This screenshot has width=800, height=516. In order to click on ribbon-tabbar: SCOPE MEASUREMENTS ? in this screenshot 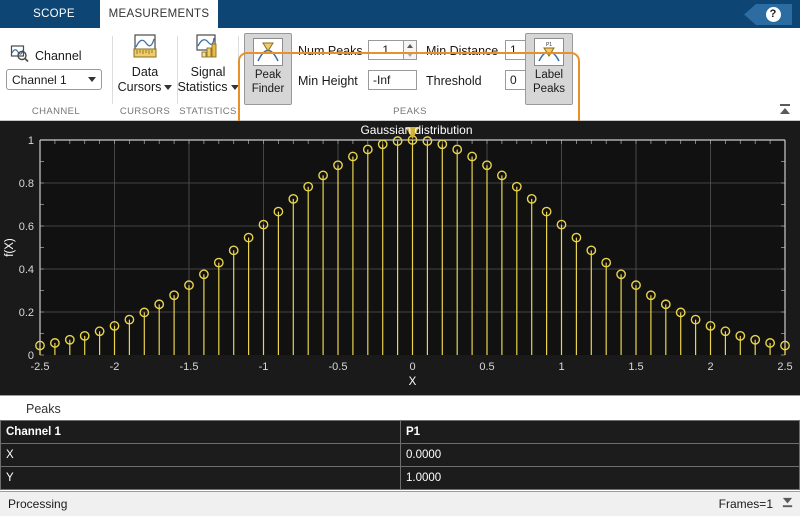, I will do `click(400, 14)`.